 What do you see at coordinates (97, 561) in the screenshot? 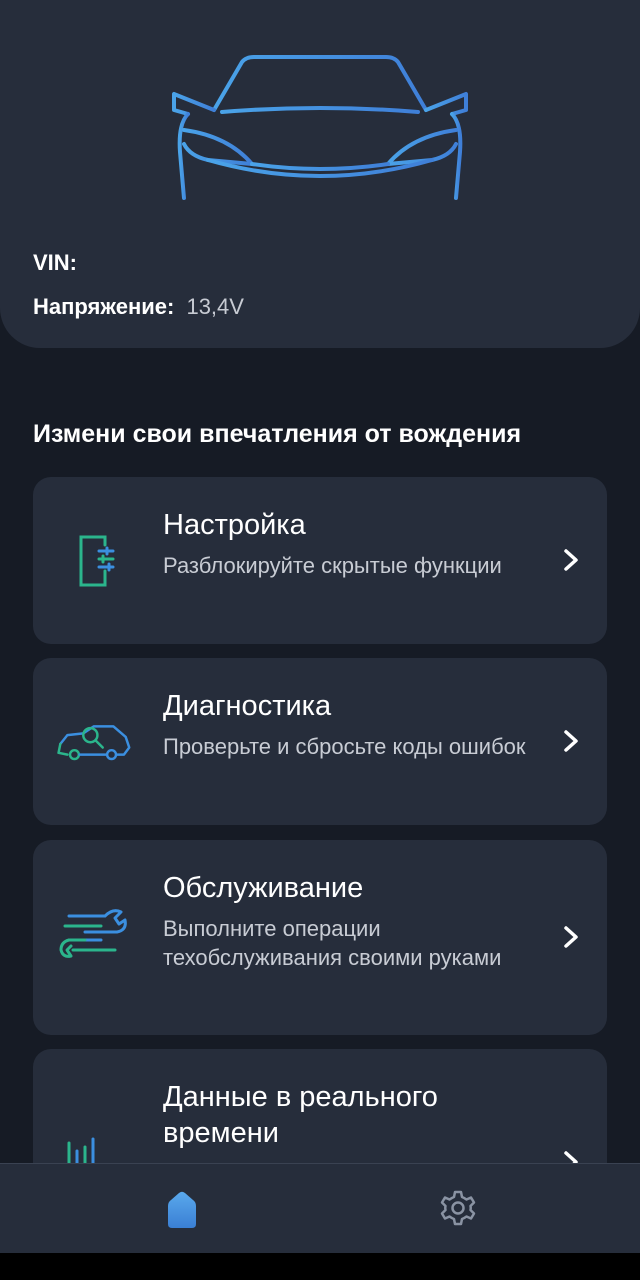
I see `settings-panel-icon` at bounding box center [97, 561].